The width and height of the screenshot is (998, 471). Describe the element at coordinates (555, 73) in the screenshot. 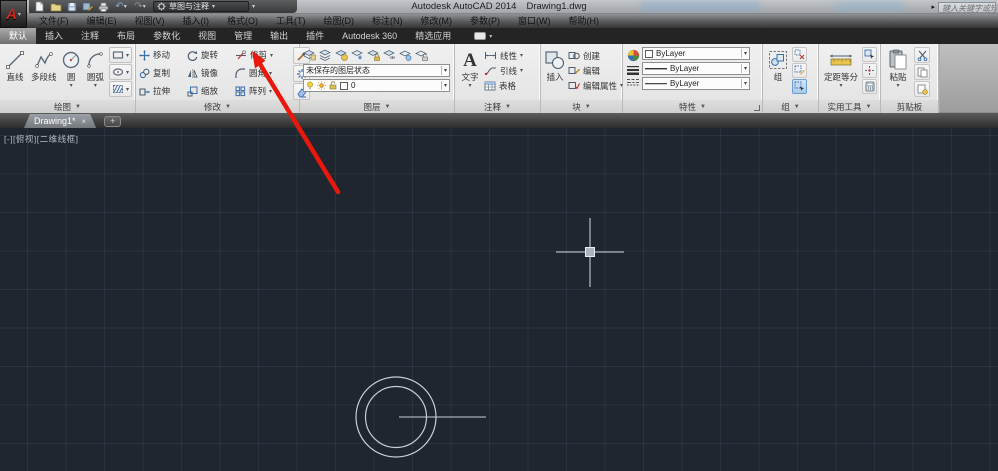

I see `insert-block-button: 插入` at that location.